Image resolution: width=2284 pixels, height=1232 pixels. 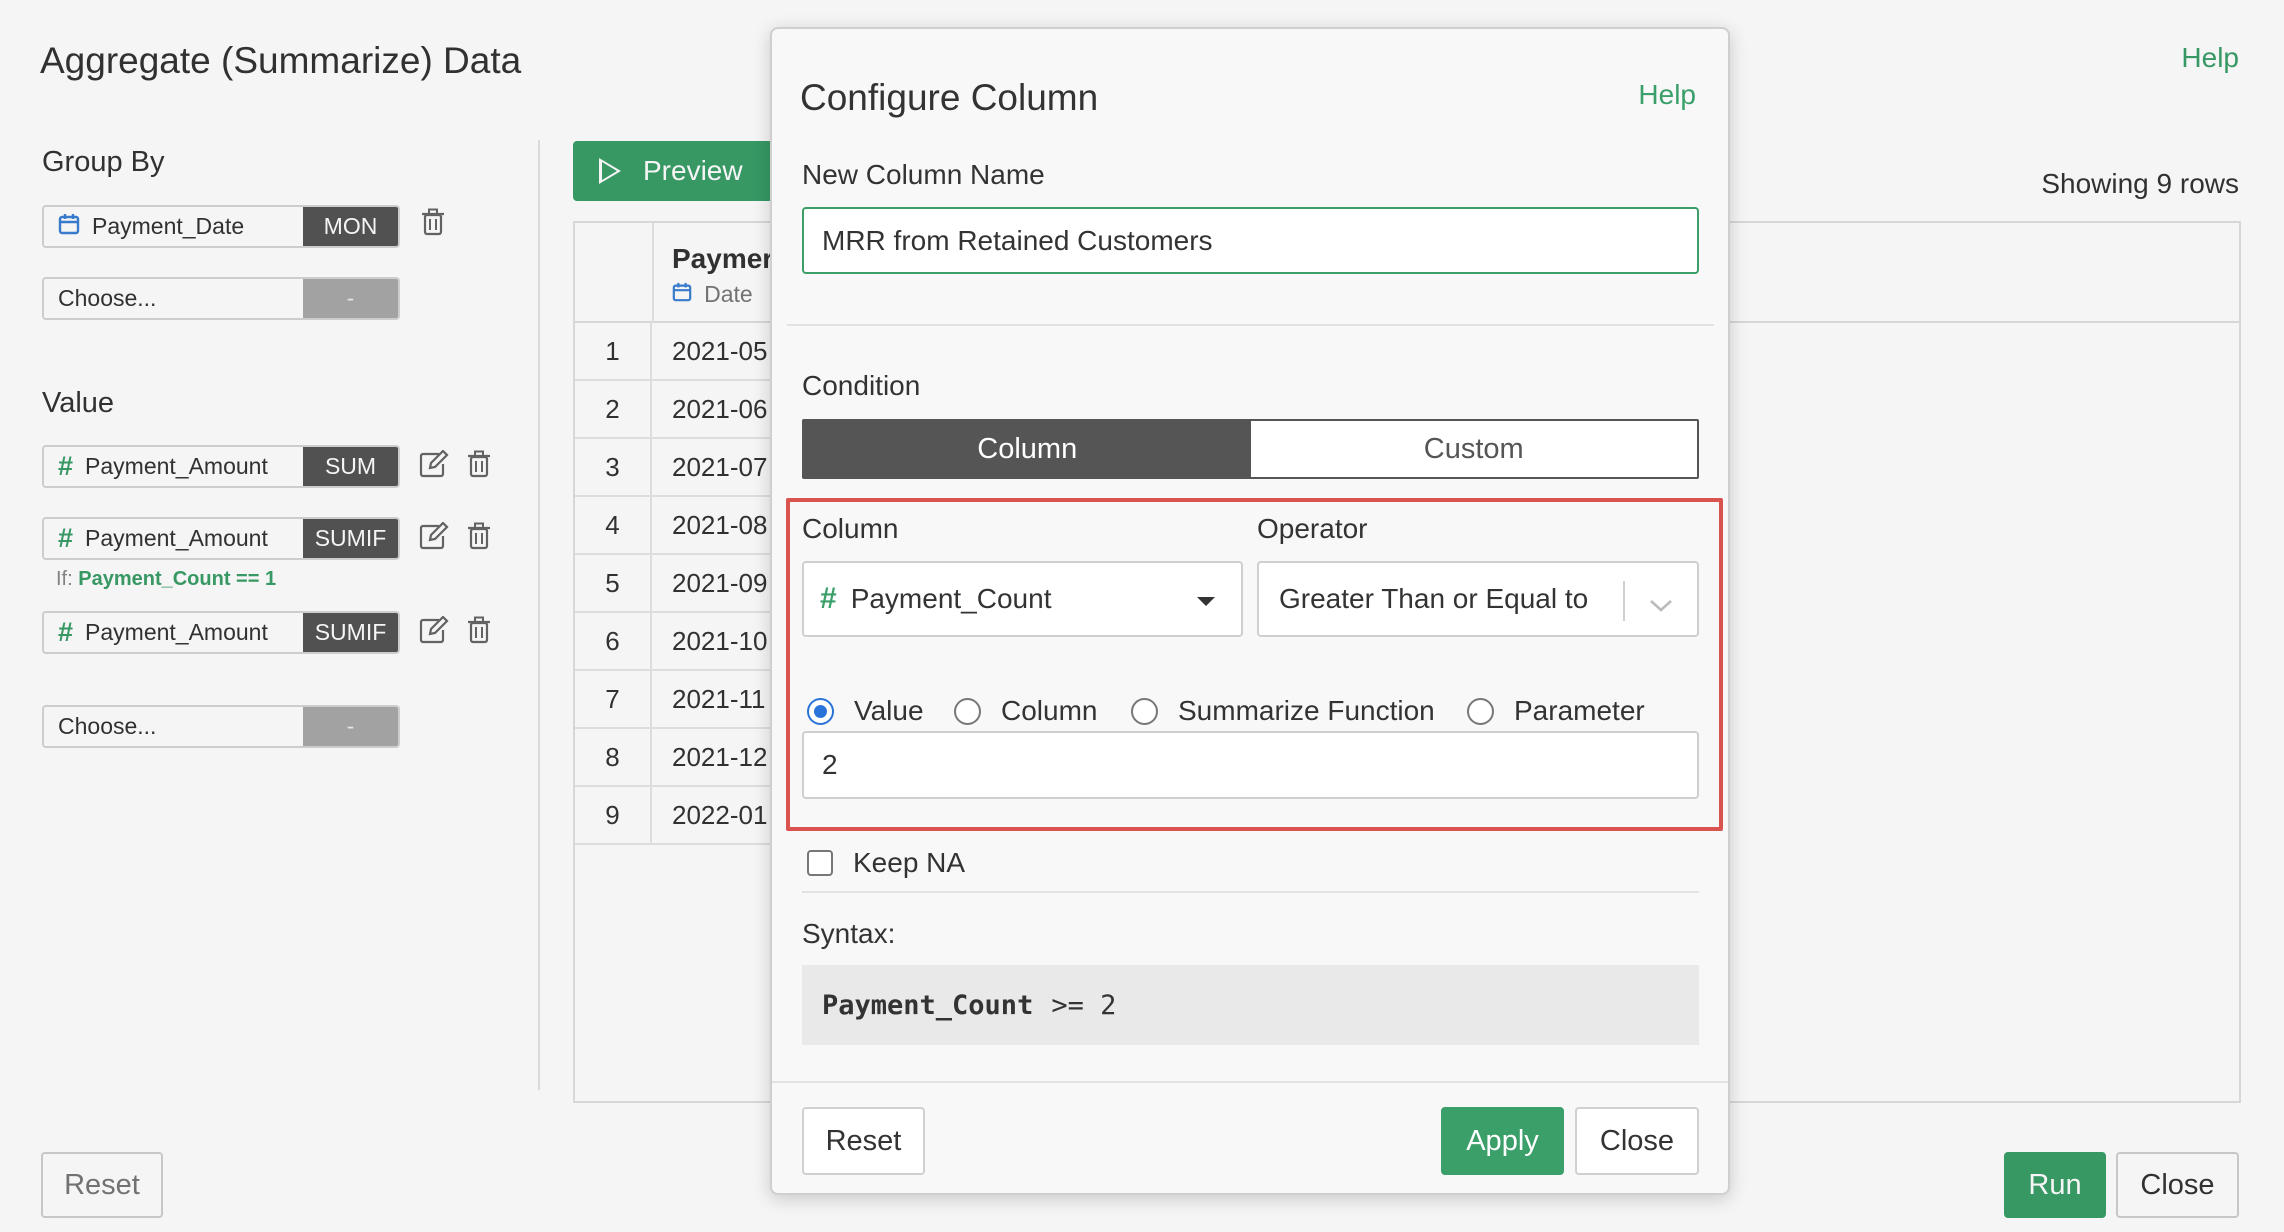 What do you see at coordinates (1306, 710) in the screenshot?
I see `radio-summarize-function-label: Summarize Function` at bounding box center [1306, 710].